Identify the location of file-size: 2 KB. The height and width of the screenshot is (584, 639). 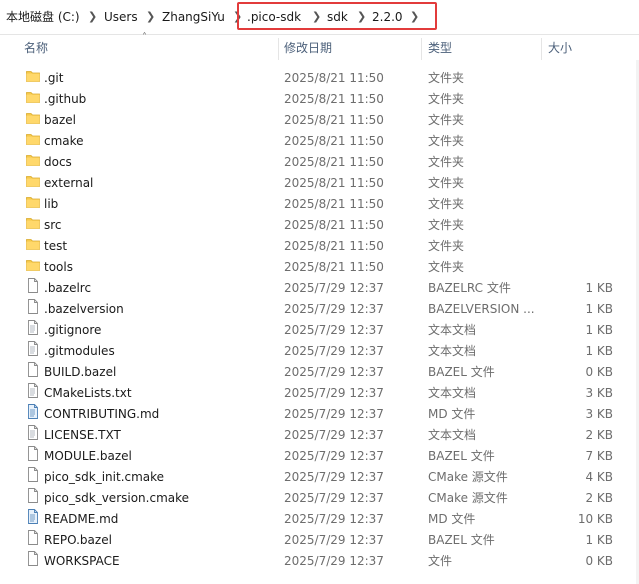
(599, 498).